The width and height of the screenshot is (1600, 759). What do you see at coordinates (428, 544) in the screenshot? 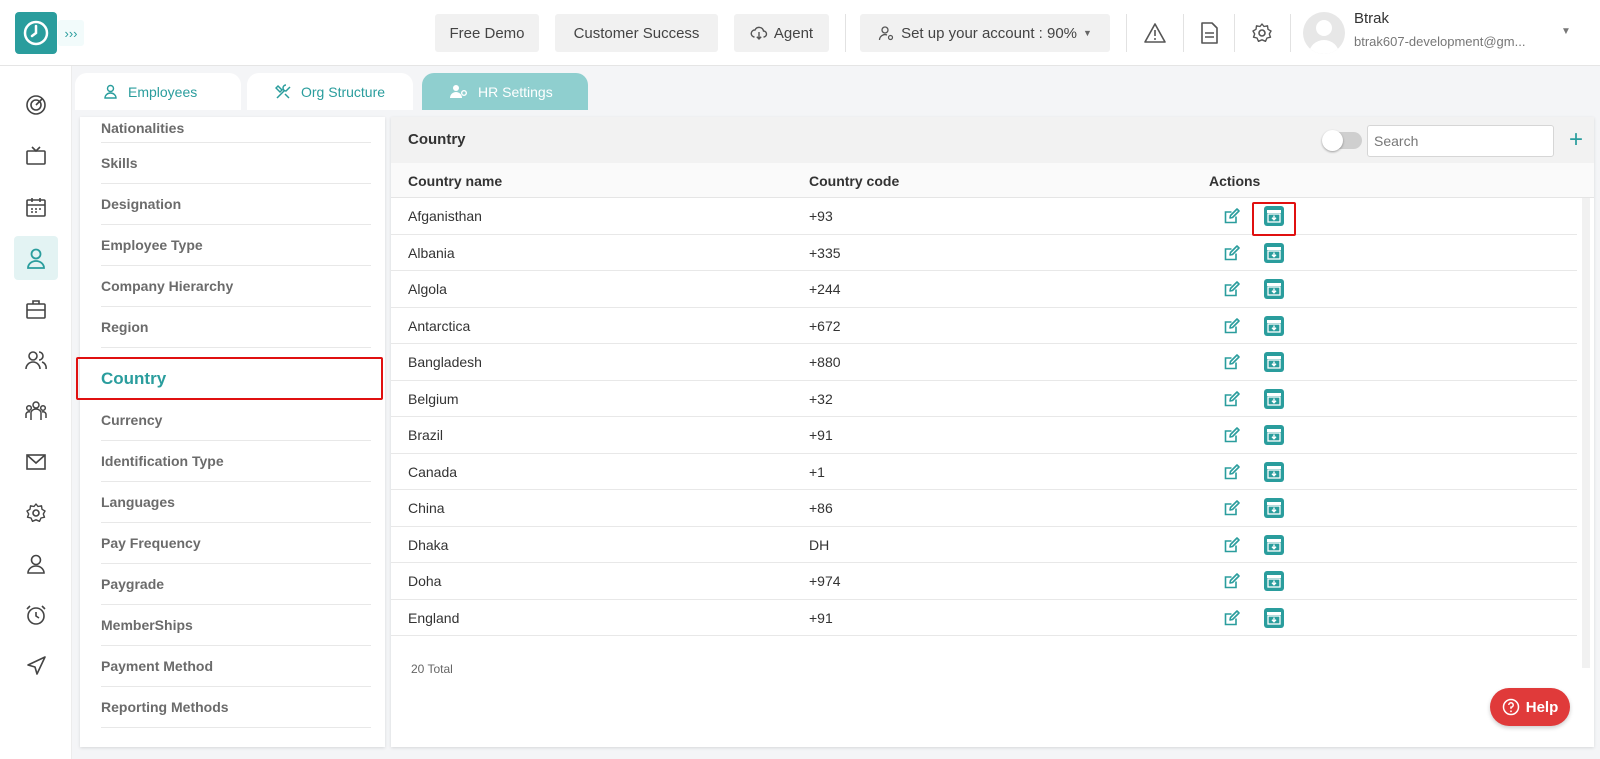
I see `country-name-cell: Dhaka` at bounding box center [428, 544].